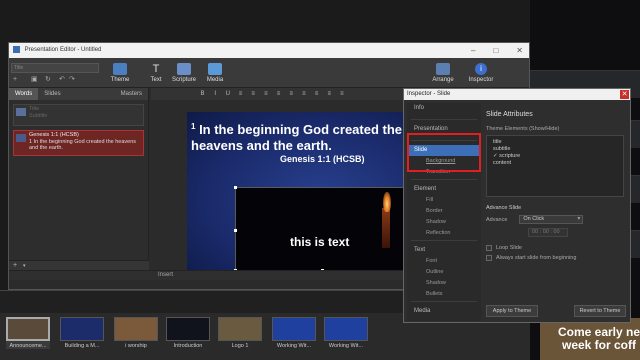 The image size is (640, 360). What do you see at coordinates (215, 74) in the screenshot?
I see `media-button: Media` at bounding box center [215, 74].